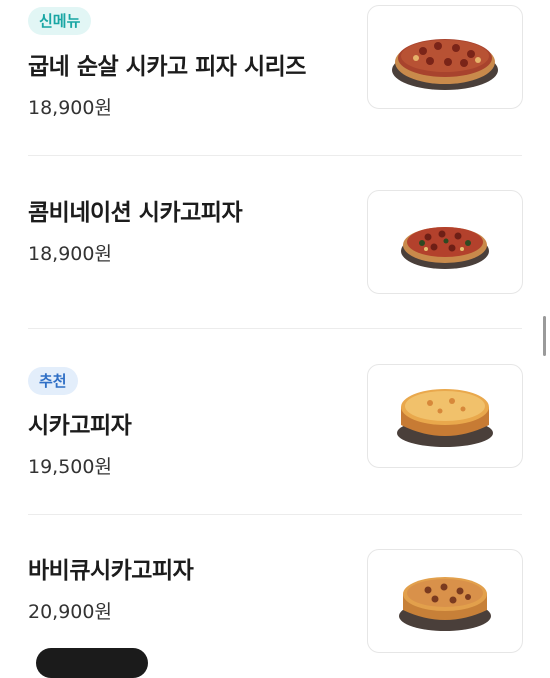 The height and width of the screenshot is (678, 550). What do you see at coordinates (92, 663) in the screenshot?
I see `floating-button` at bounding box center [92, 663].